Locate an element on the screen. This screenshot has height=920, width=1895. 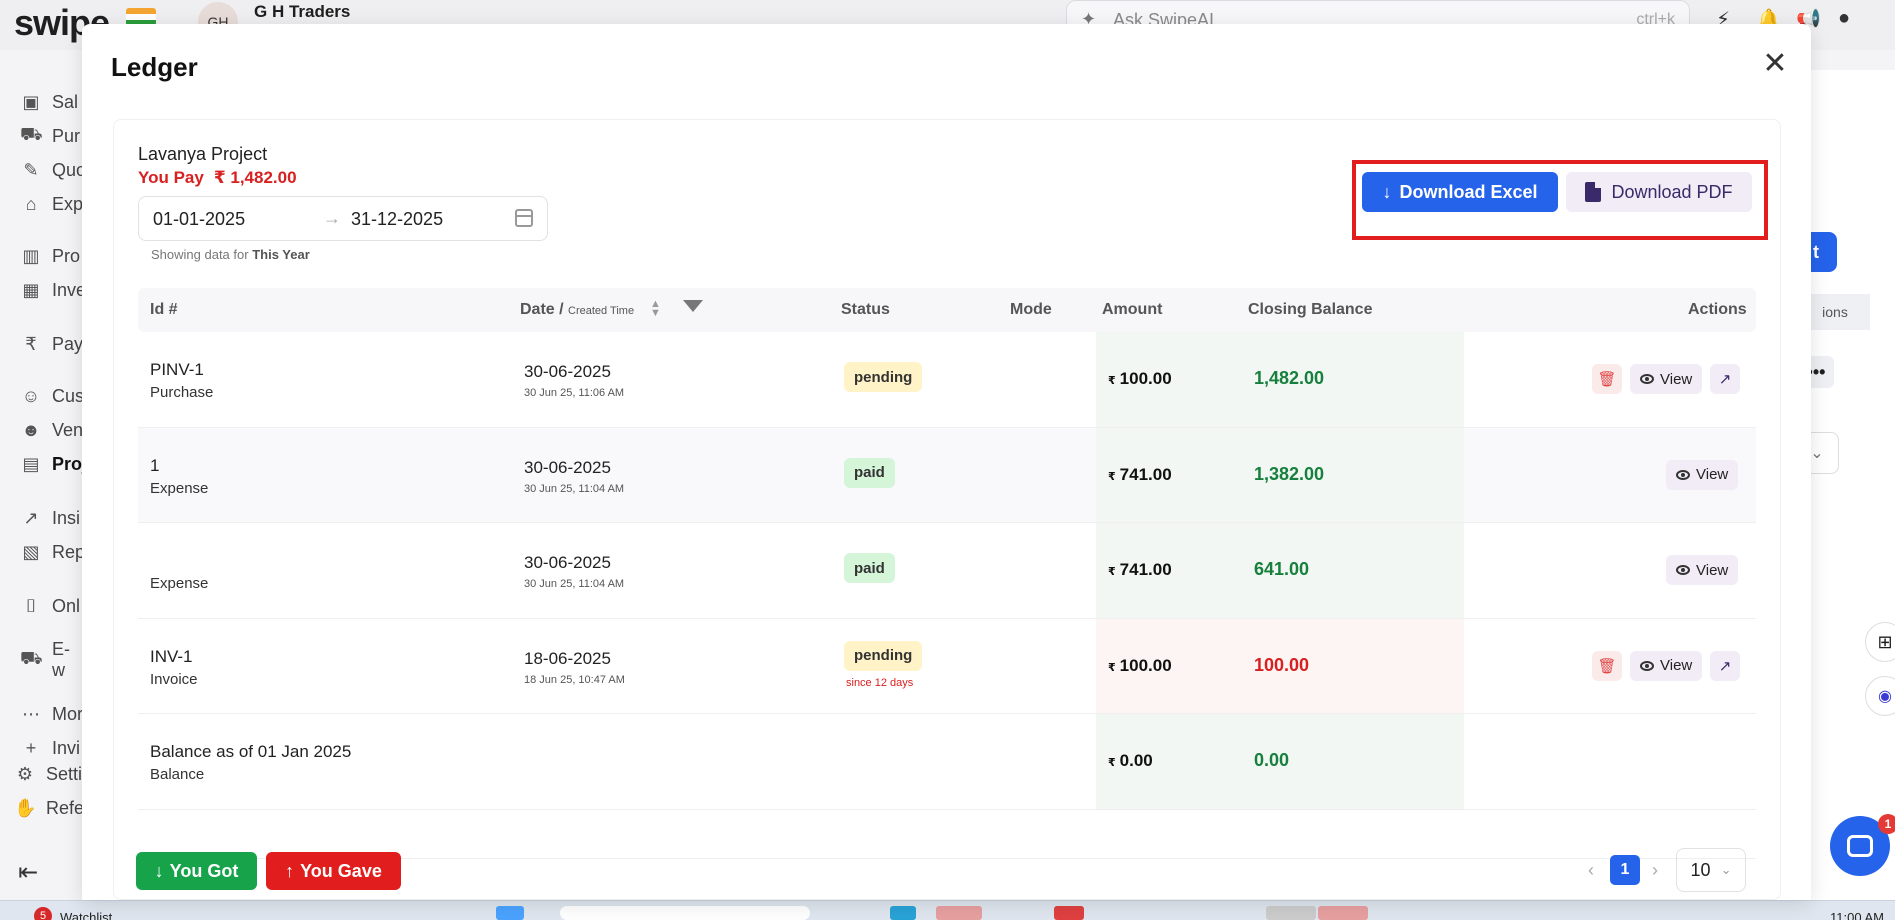
col-id: Id # is located at coordinates (164, 309).